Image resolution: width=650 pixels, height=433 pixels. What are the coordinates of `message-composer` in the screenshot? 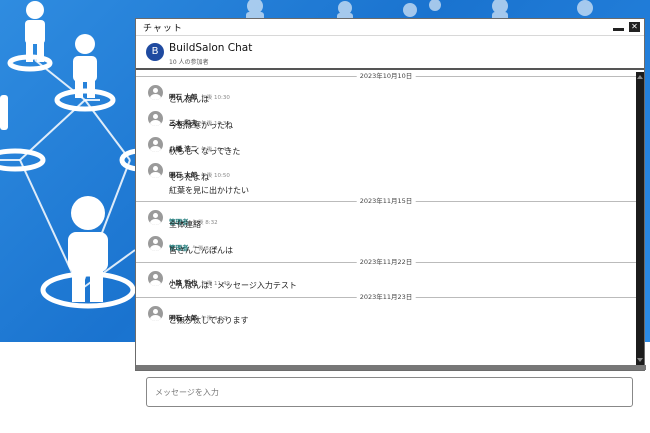 It's located at (389, 392).